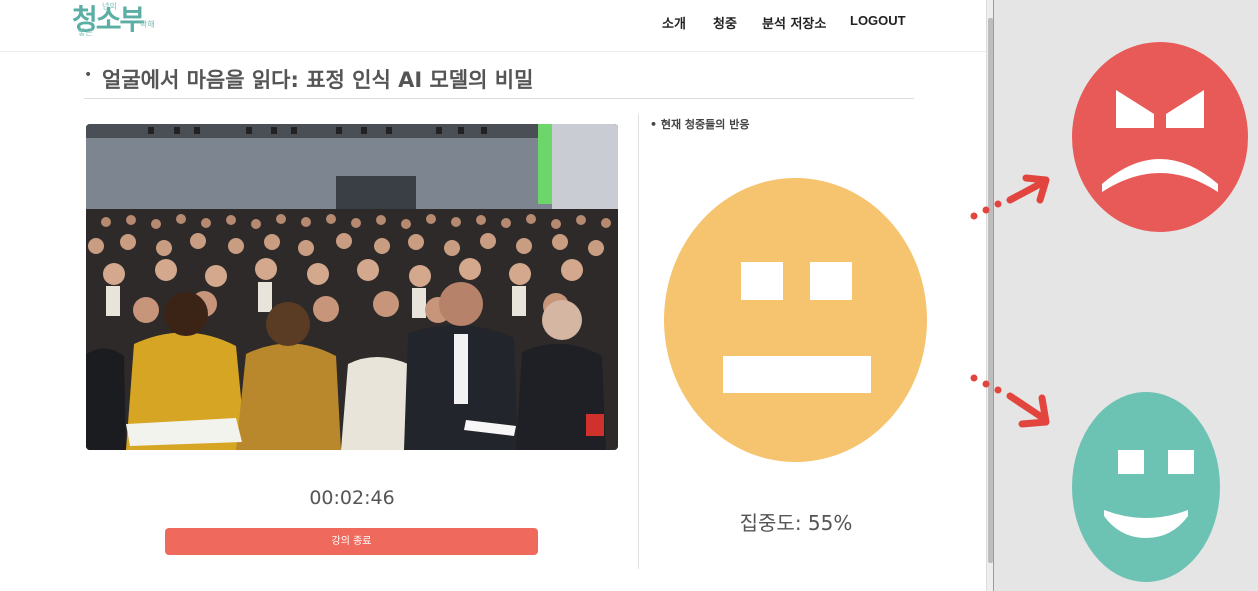 This screenshot has height=591, width=1258. I want to click on column-divider, so click(638, 341).